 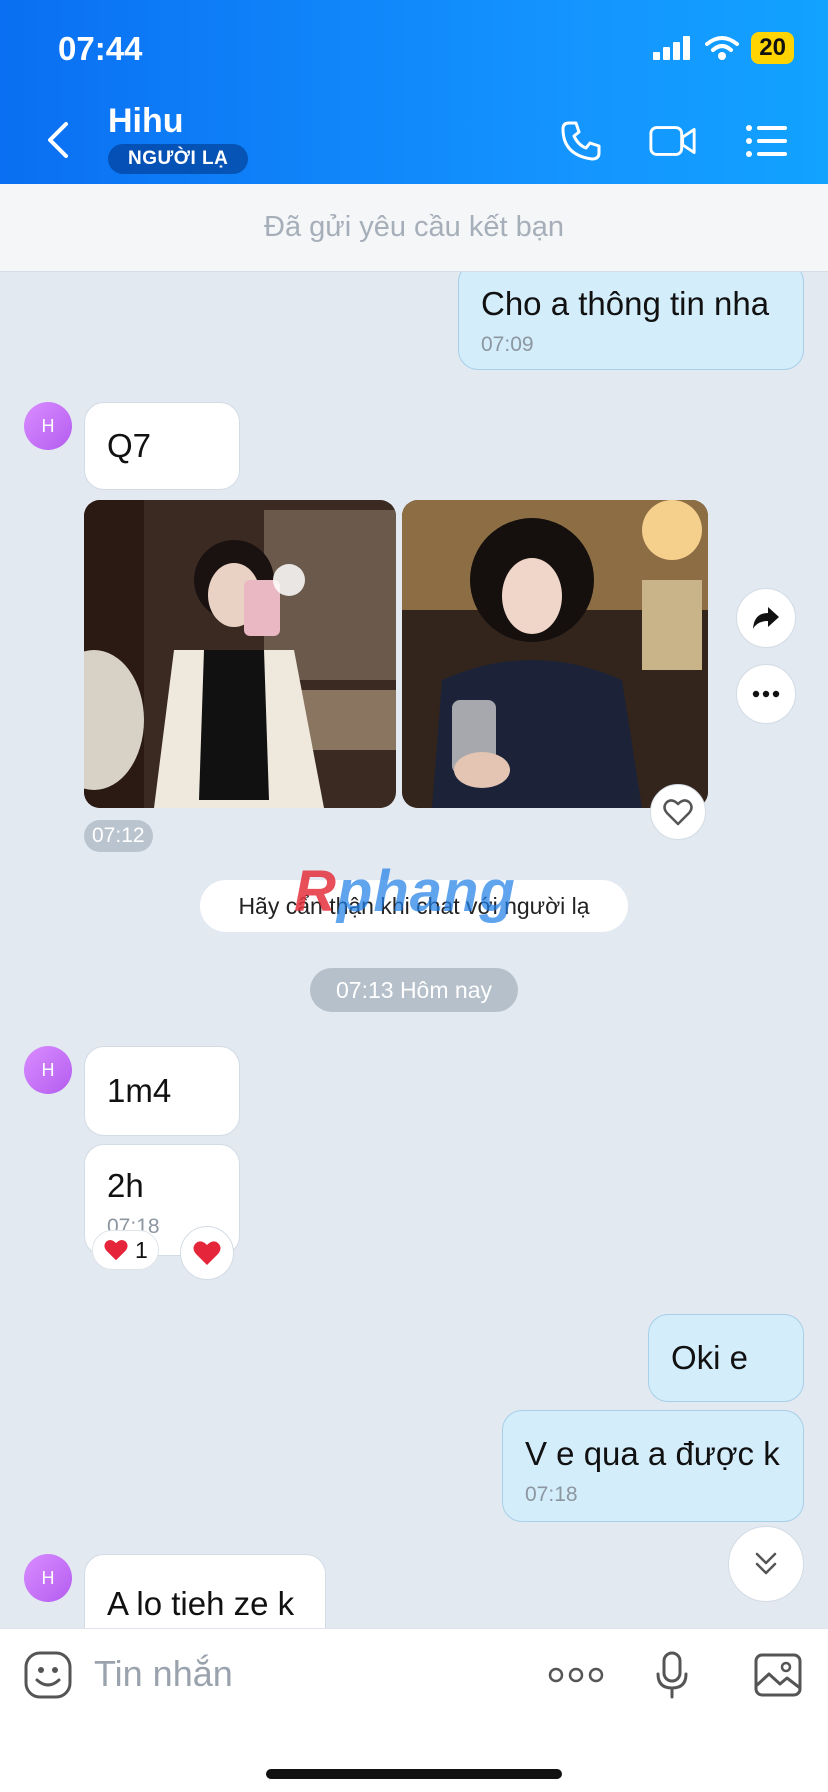 I want to click on video-icon, so click(x=672, y=141).